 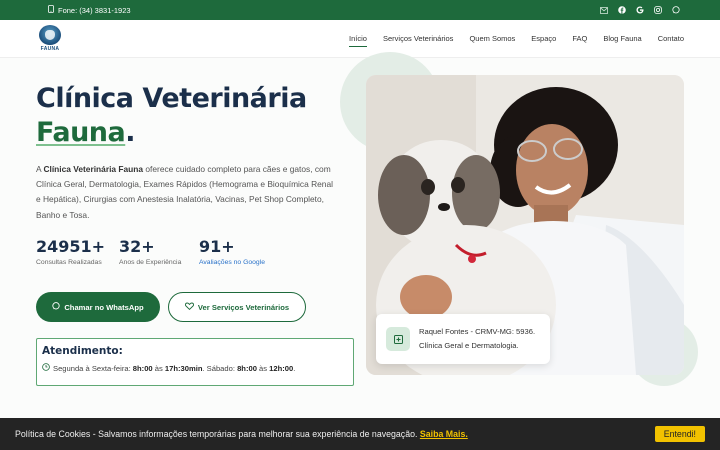 What do you see at coordinates (244, 262) in the screenshot?
I see `stat-label-link: Avaliações no Google` at bounding box center [244, 262].